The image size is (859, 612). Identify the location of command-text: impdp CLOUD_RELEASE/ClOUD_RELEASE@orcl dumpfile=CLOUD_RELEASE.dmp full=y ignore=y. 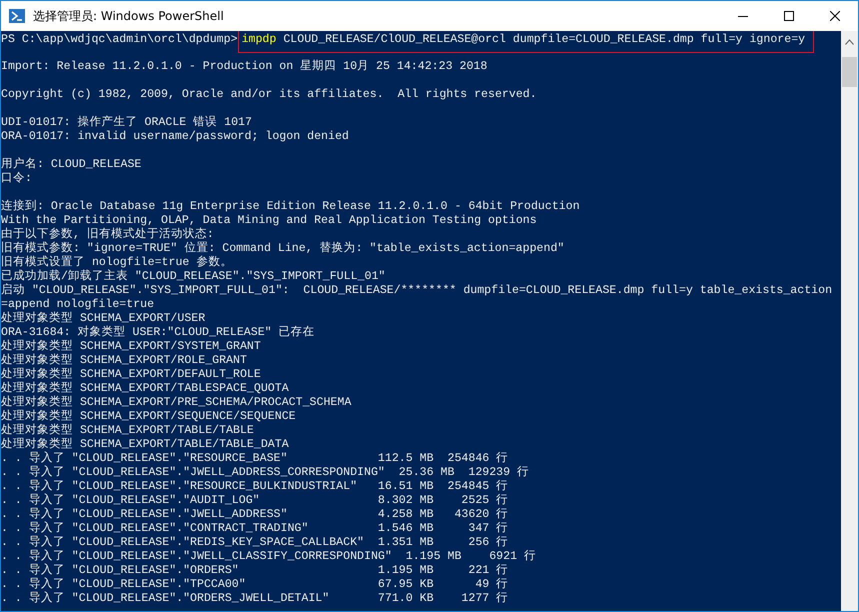
(526, 42).